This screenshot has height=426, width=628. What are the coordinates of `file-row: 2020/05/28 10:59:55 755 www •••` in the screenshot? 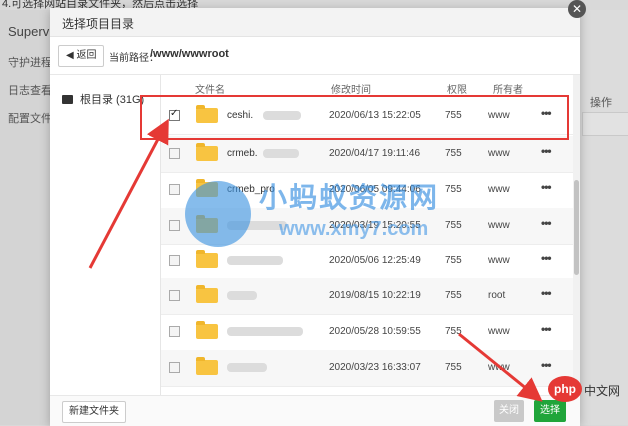 It's located at (367, 332).